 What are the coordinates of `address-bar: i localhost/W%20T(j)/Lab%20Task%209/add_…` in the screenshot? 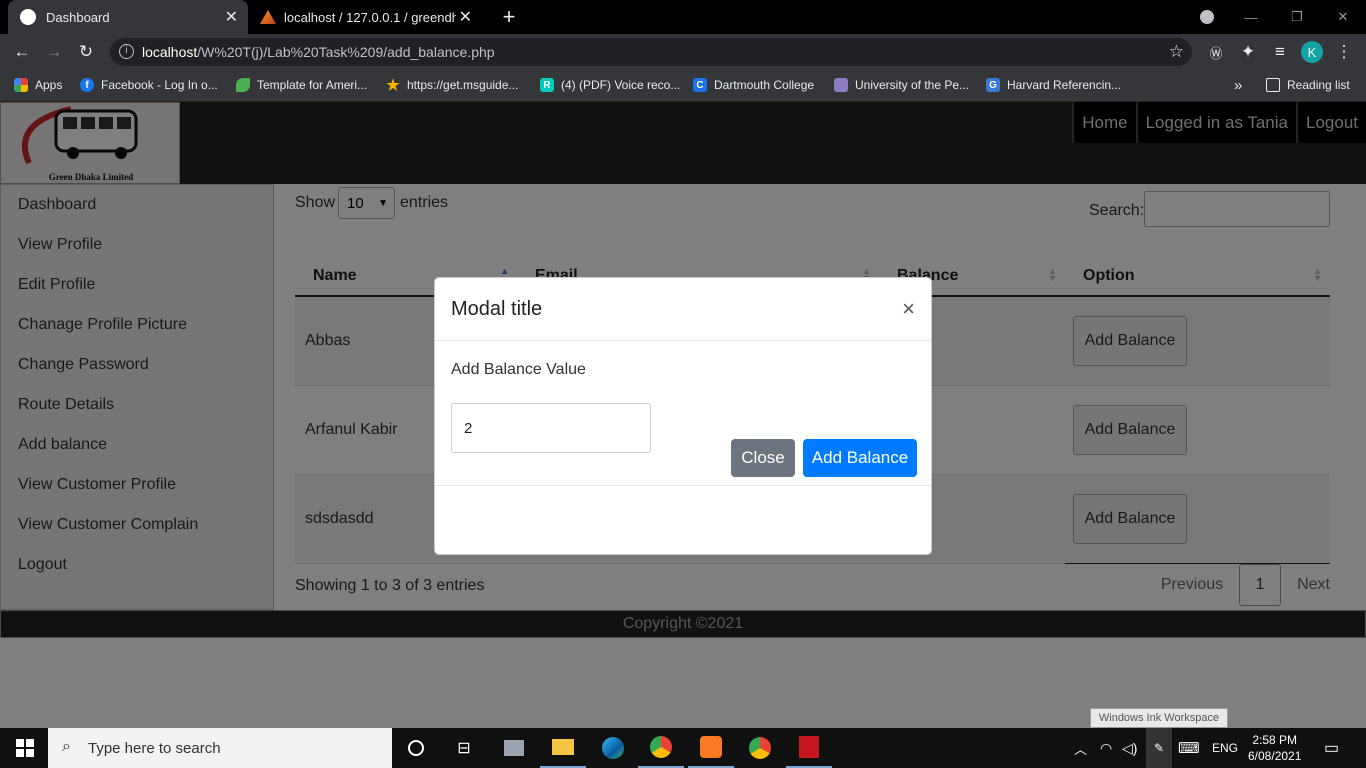 It's located at (651, 52).